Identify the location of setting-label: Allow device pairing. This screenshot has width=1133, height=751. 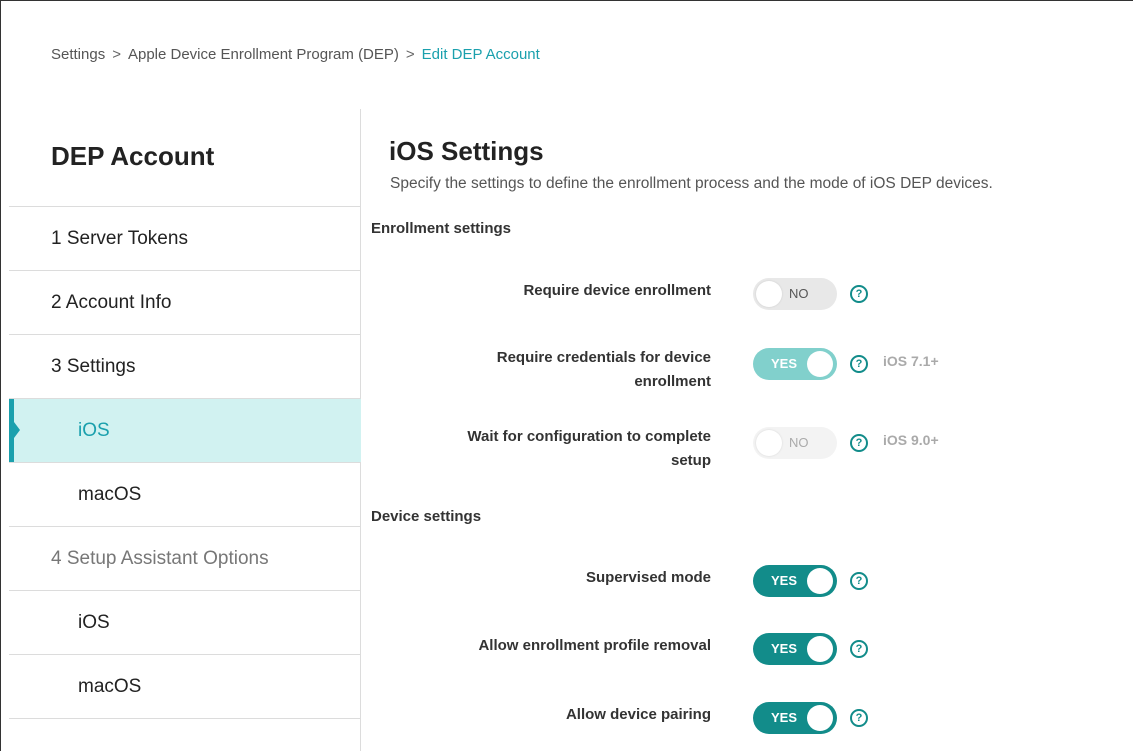
(638, 714).